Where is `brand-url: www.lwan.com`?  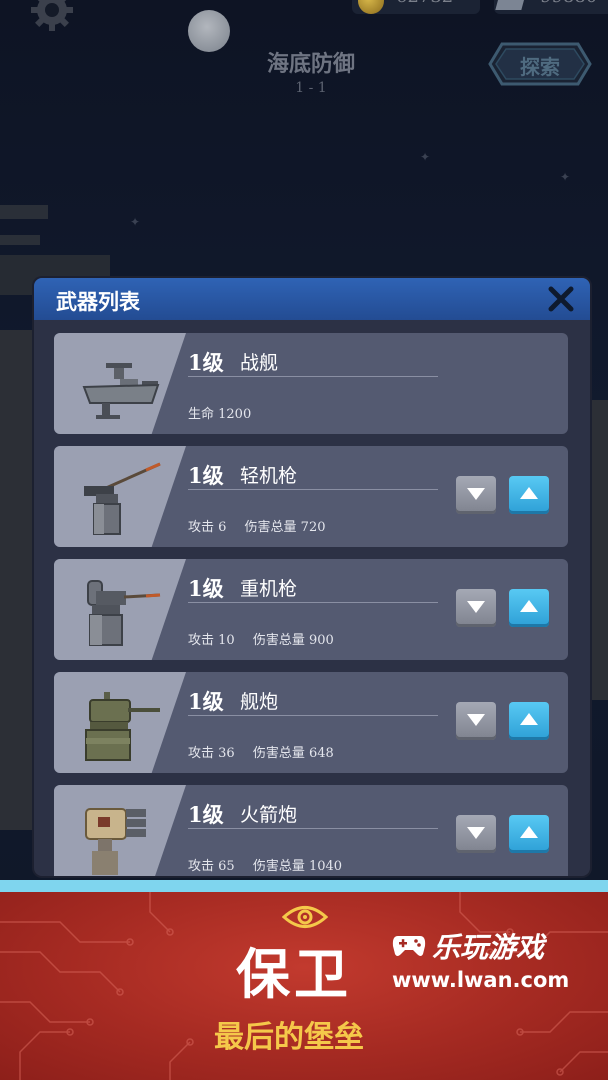
brand-url: www.lwan.com is located at coordinates (480, 980).